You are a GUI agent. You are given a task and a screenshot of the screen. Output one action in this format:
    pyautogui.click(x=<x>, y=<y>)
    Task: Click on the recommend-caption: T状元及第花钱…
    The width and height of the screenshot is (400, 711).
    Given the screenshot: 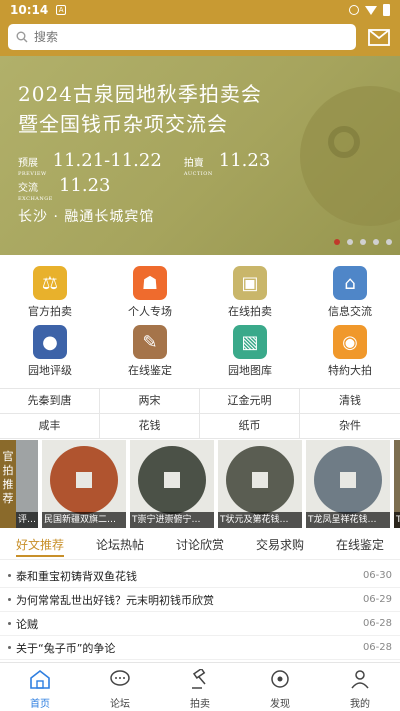 What is the action you would take?
    pyautogui.click(x=260, y=520)
    